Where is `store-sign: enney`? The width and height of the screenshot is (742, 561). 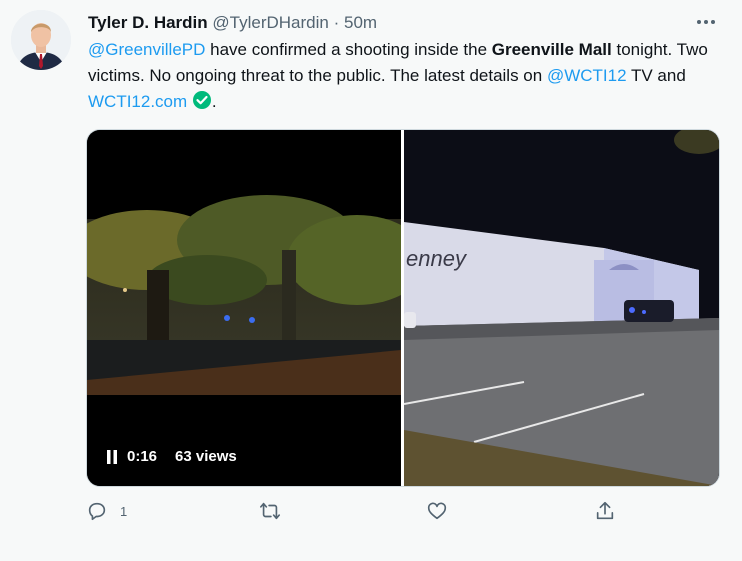
store-sign: enney is located at coordinates (437, 258).